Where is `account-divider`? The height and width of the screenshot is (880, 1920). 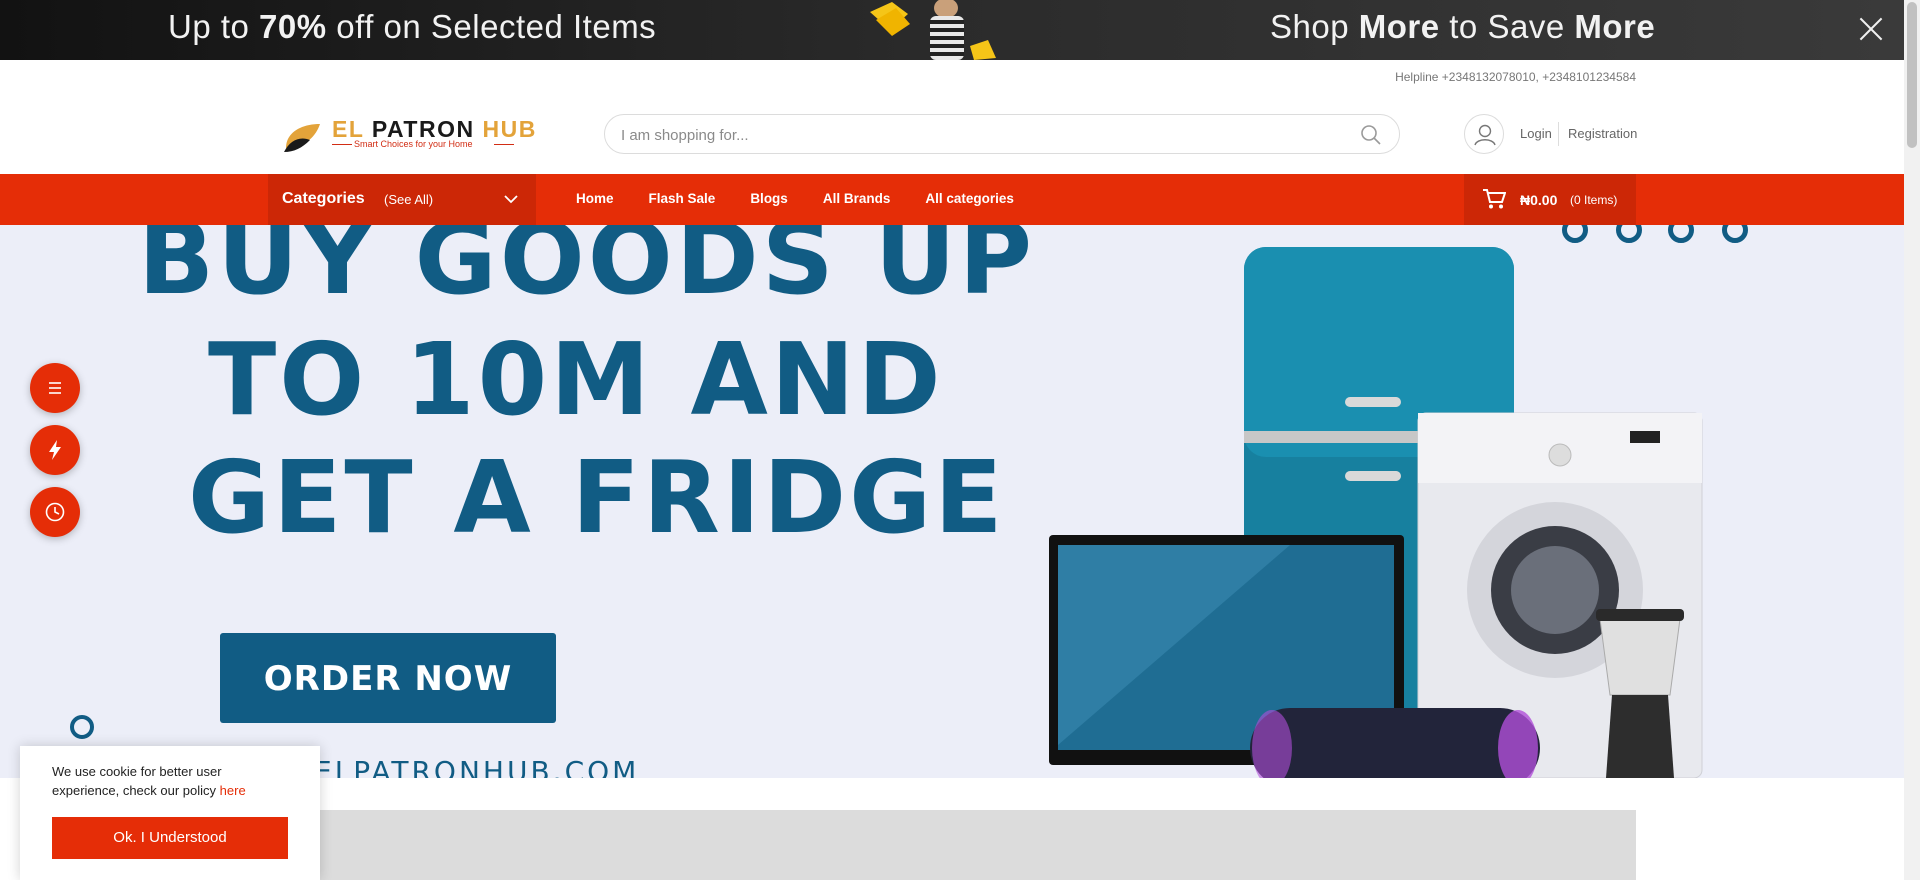 account-divider is located at coordinates (1558, 134).